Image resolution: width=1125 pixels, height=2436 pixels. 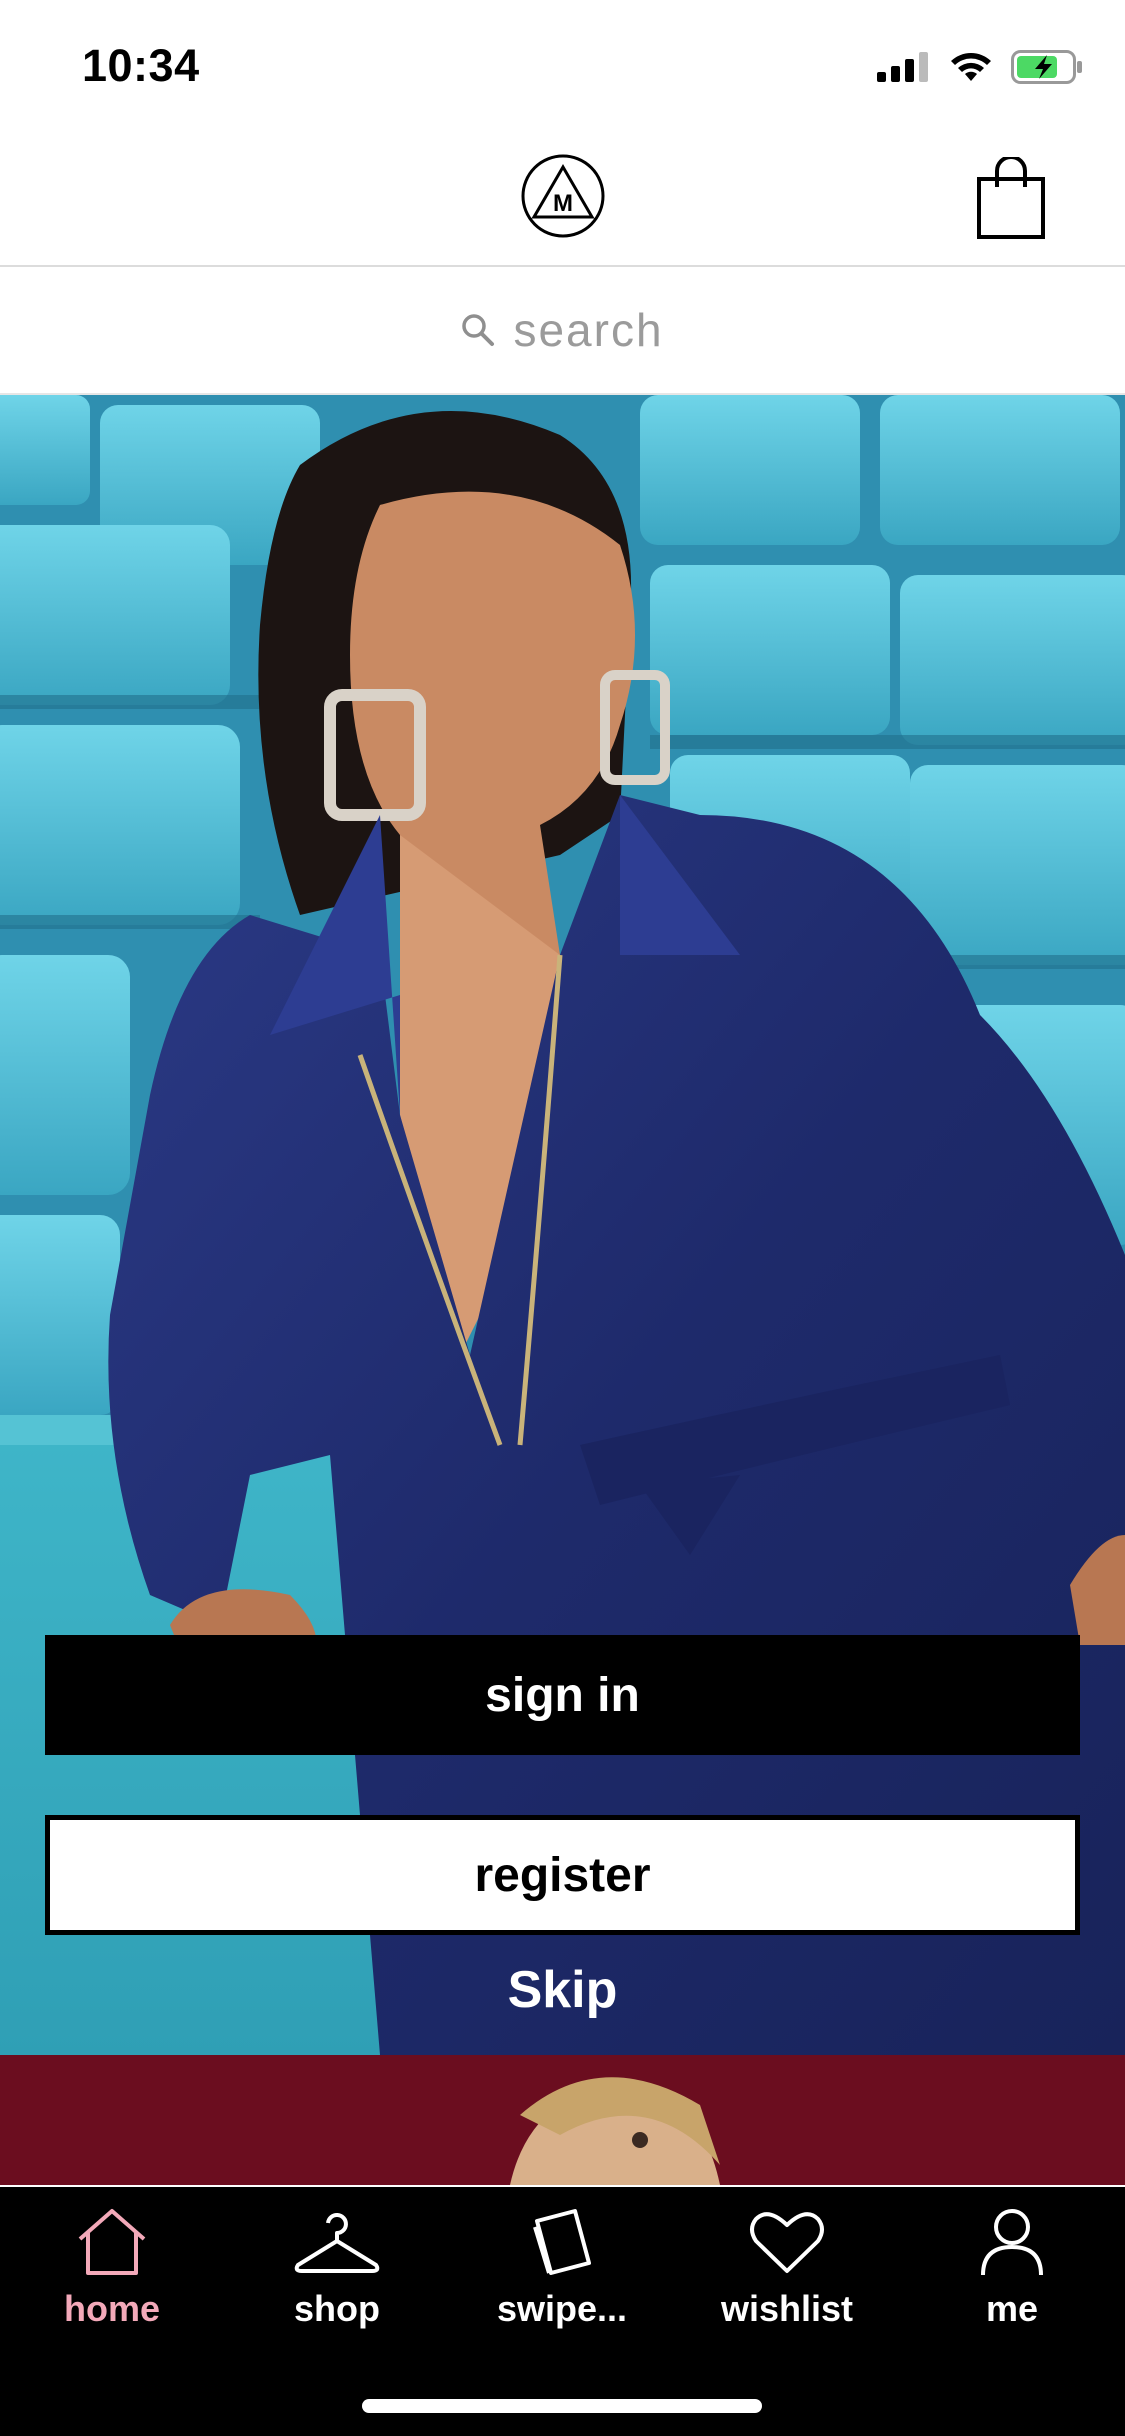 What do you see at coordinates (562, 1875) in the screenshot?
I see `register-button: register` at bounding box center [562, 1875].